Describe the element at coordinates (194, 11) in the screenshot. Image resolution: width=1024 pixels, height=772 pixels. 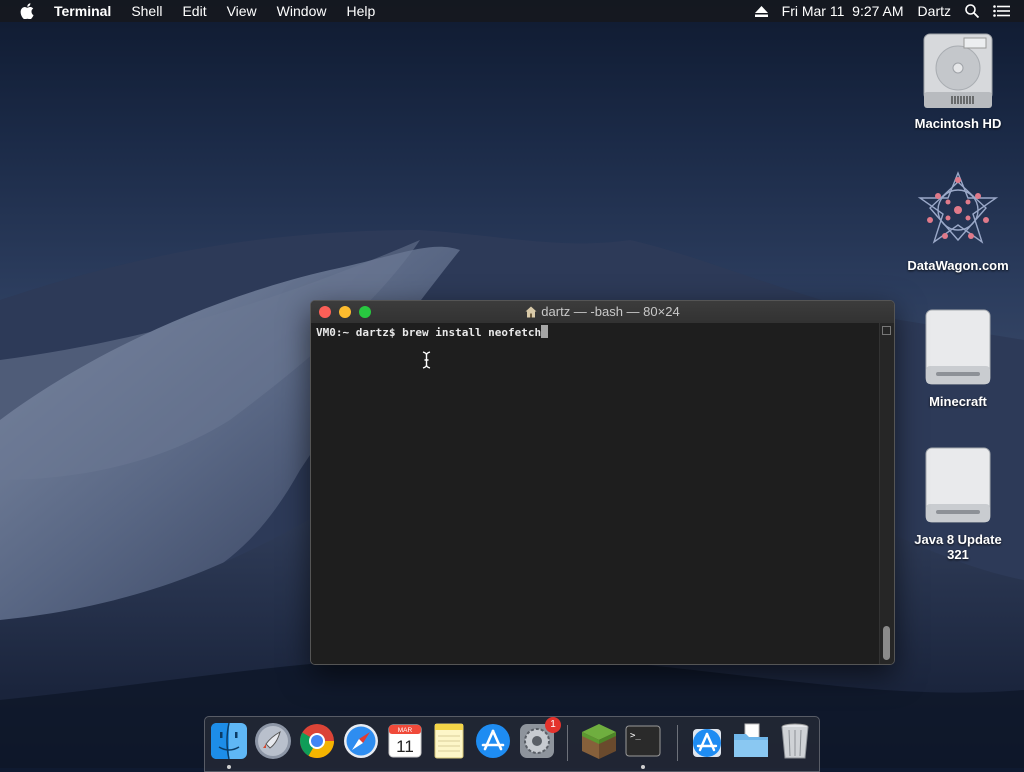
I see `menu-edit: Edit` at that location.